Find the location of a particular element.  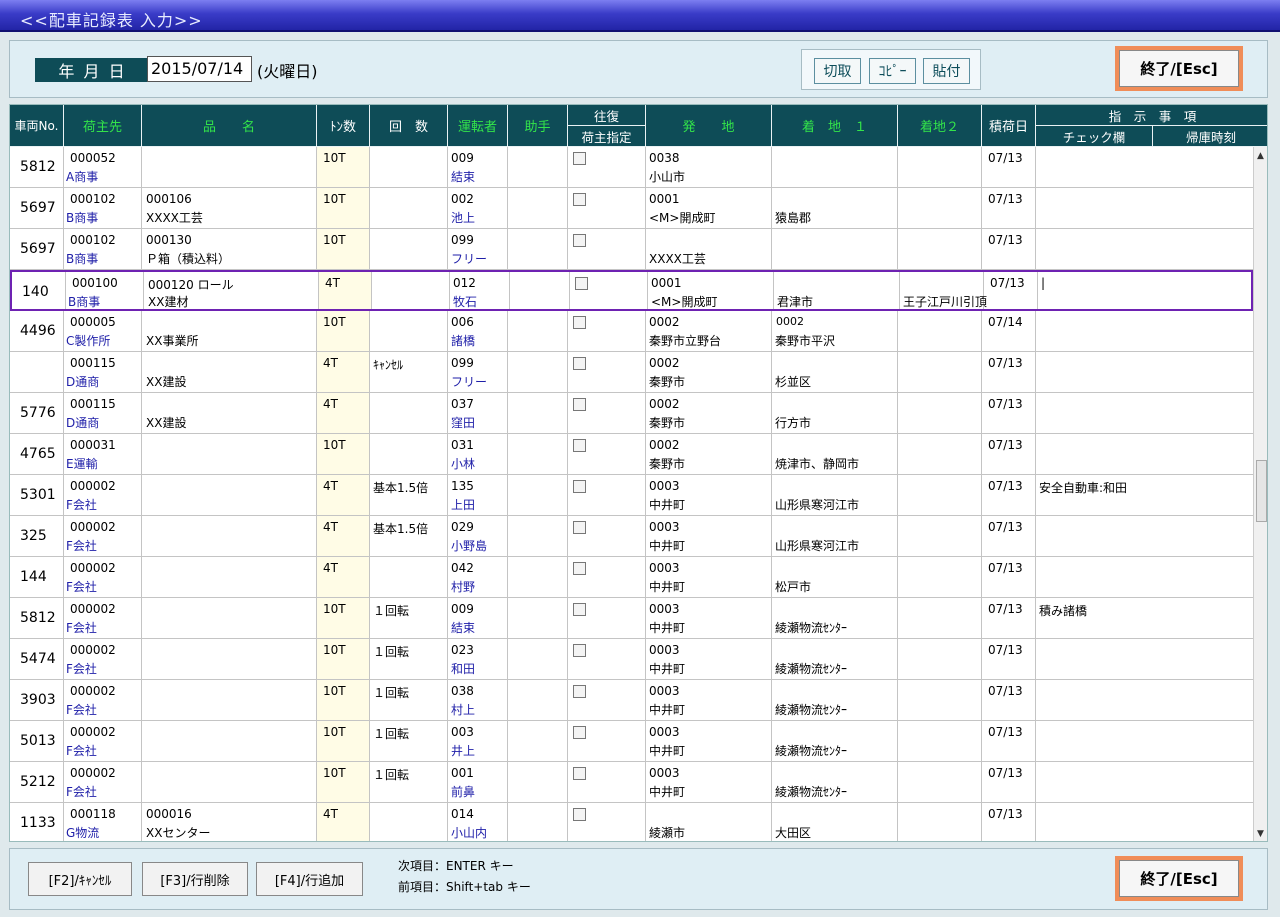

shipper-code-cell: 000115 is located at coordinates (93, 363).